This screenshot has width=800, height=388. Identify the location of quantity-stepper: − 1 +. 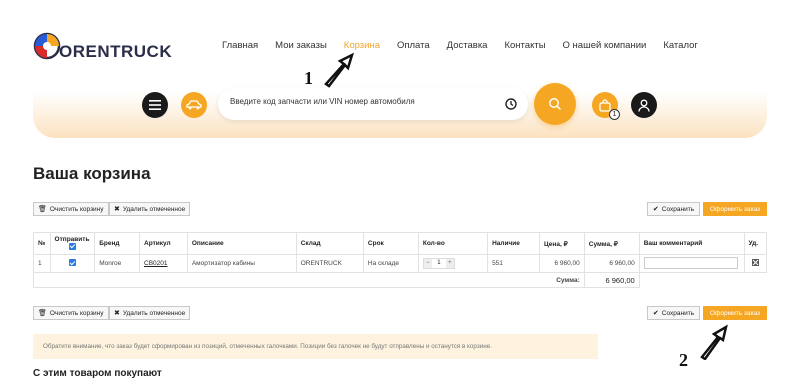
(438, 263).